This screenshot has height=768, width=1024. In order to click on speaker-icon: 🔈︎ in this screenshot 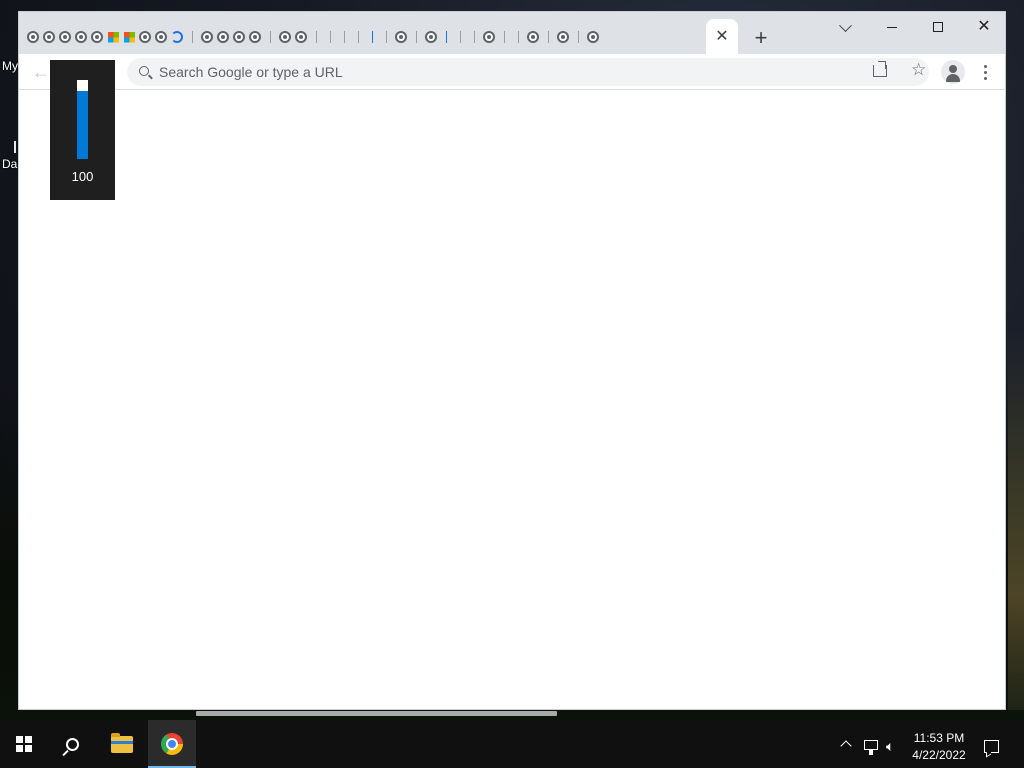, I will do `click(890, 746)`.